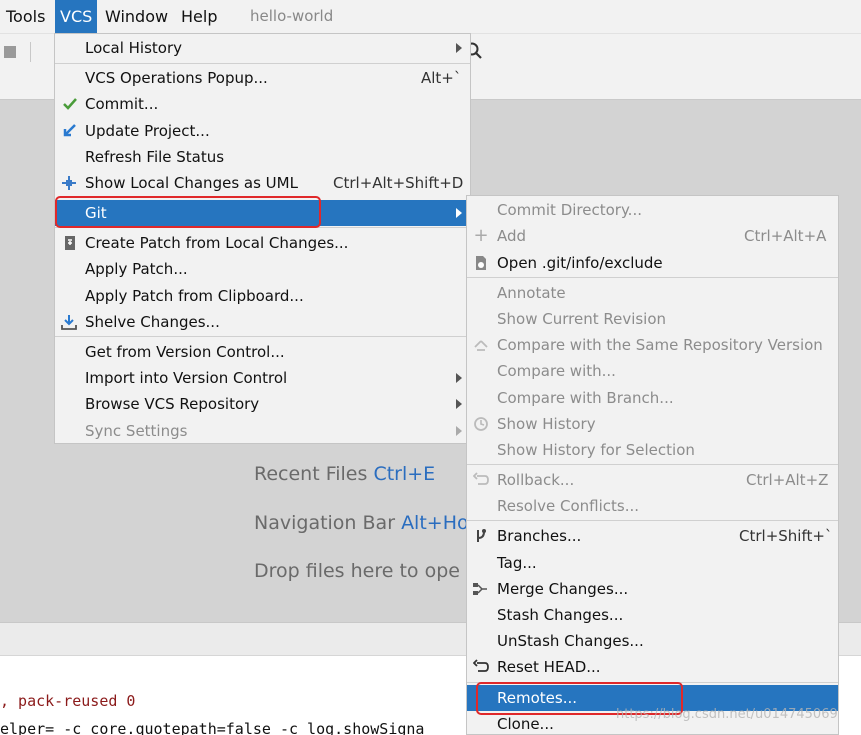 This screenshot has height=735, width=861. What do you see at coordinates (580, 263) in the screenshot?
I see `menu-item-label: Open .git/info/exclude` at bounding box center [580, 263].